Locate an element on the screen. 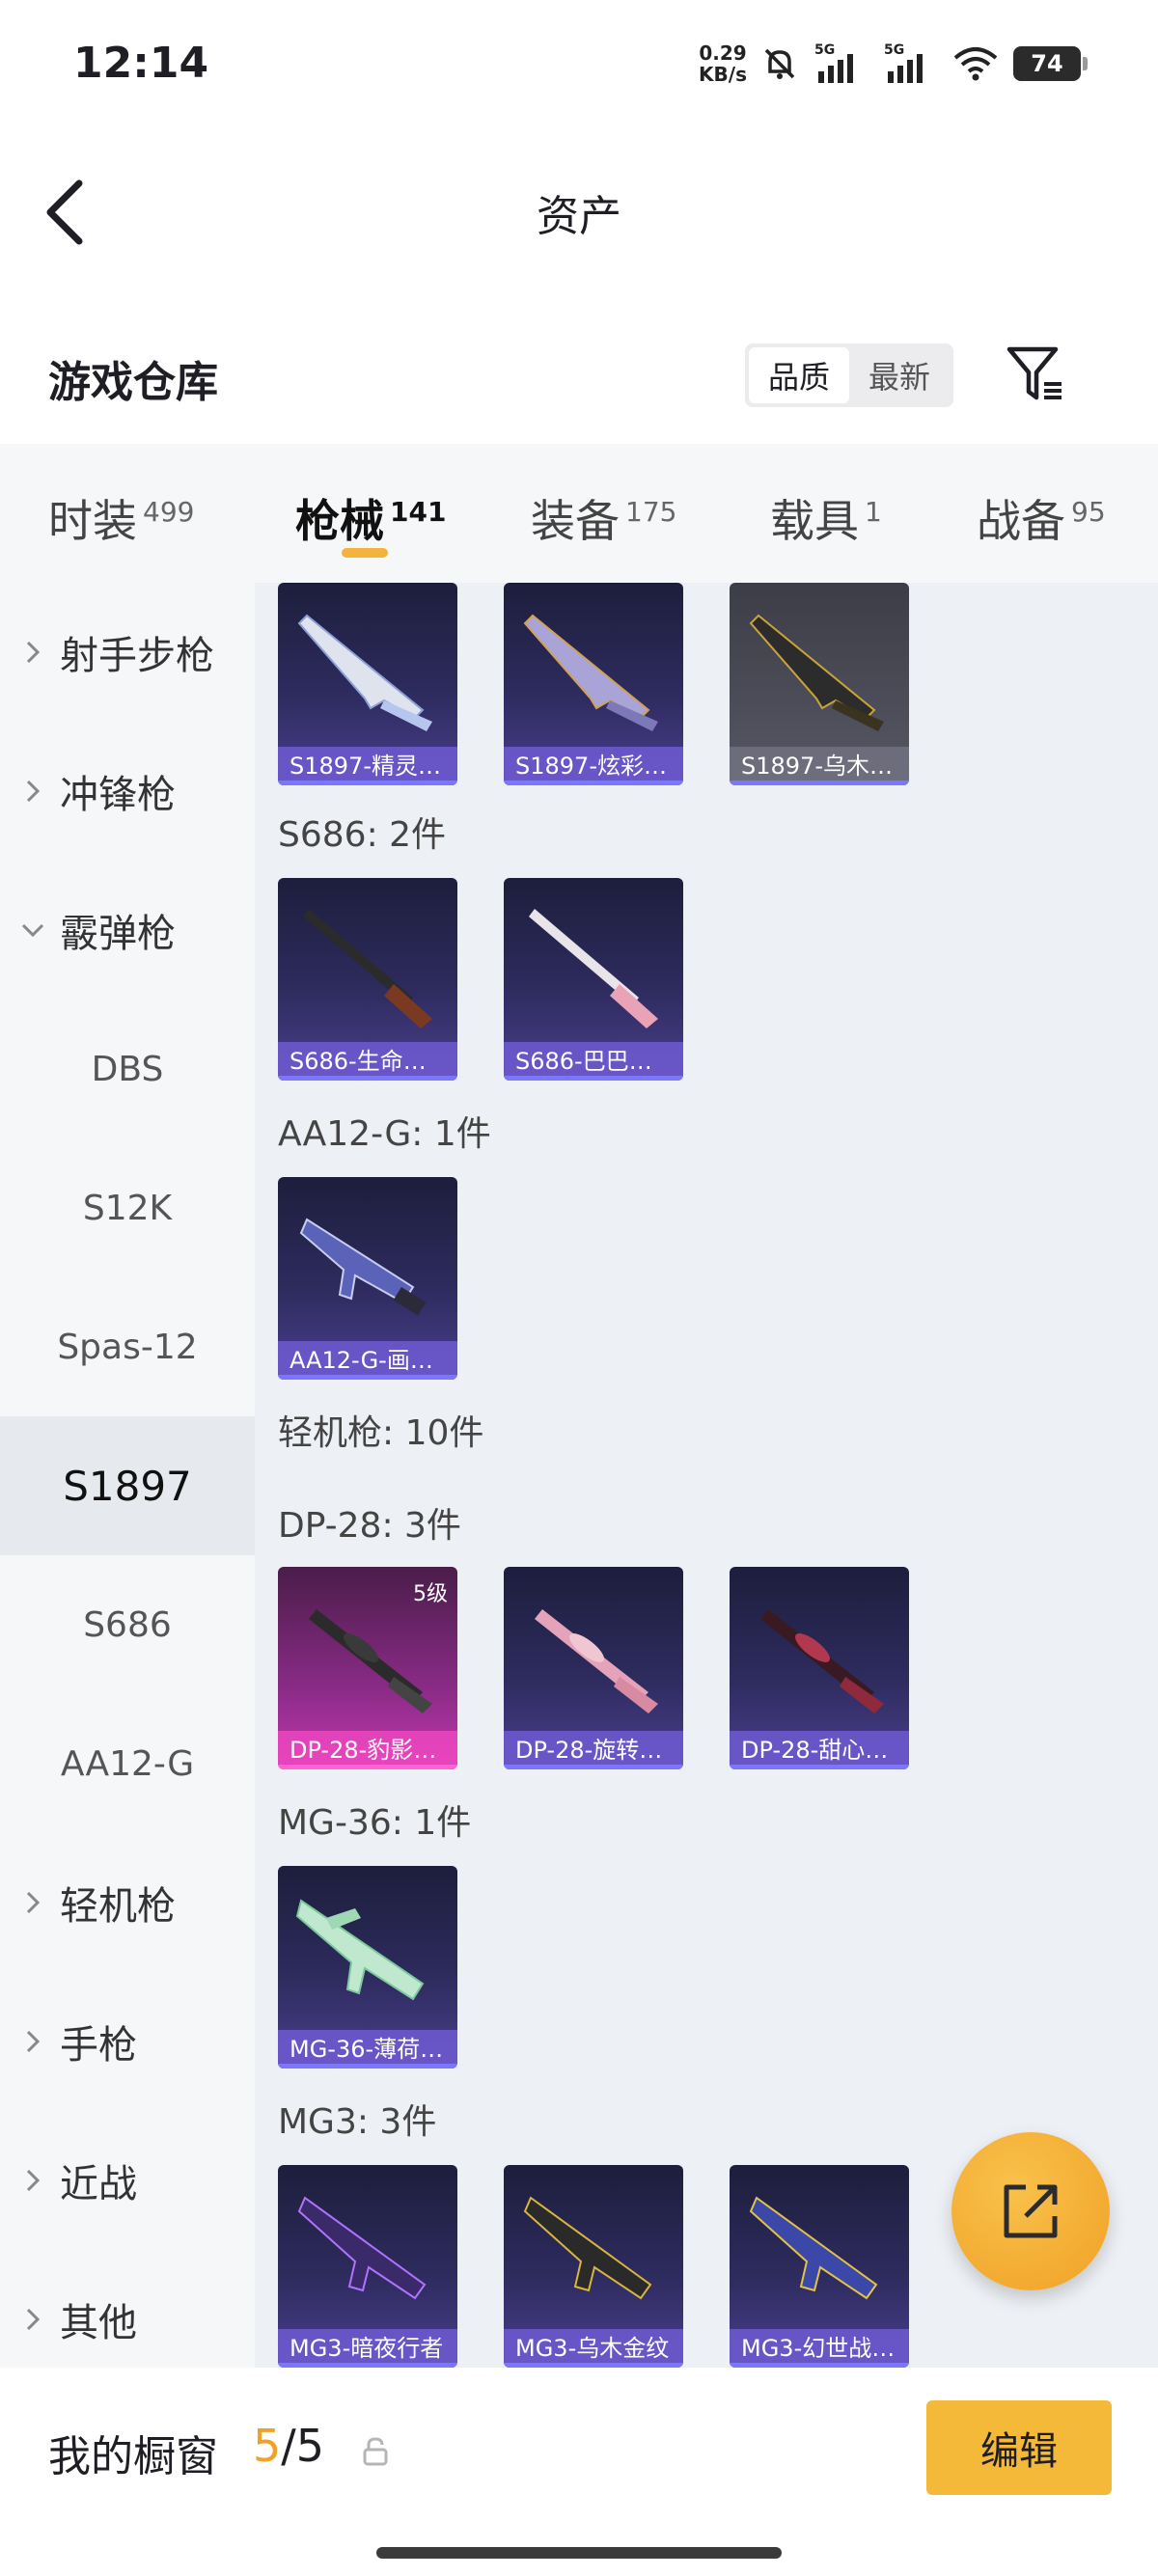 The width and height of the screenshot is (1158, 2576). sidebar-item-s12k: S12K is located at coordinates (127, 1207).